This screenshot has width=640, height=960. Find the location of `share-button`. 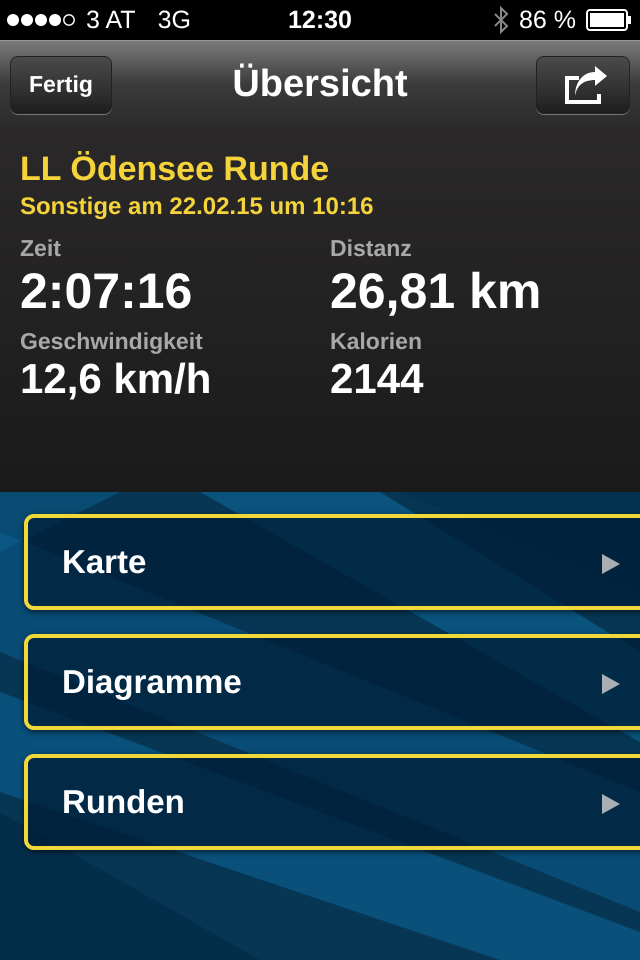

share-button is located at coordinates (583, 85).